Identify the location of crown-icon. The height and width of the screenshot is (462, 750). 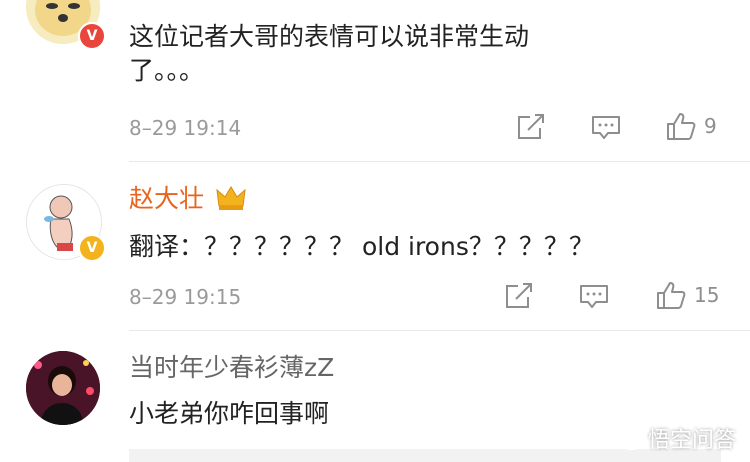
(231, 198).